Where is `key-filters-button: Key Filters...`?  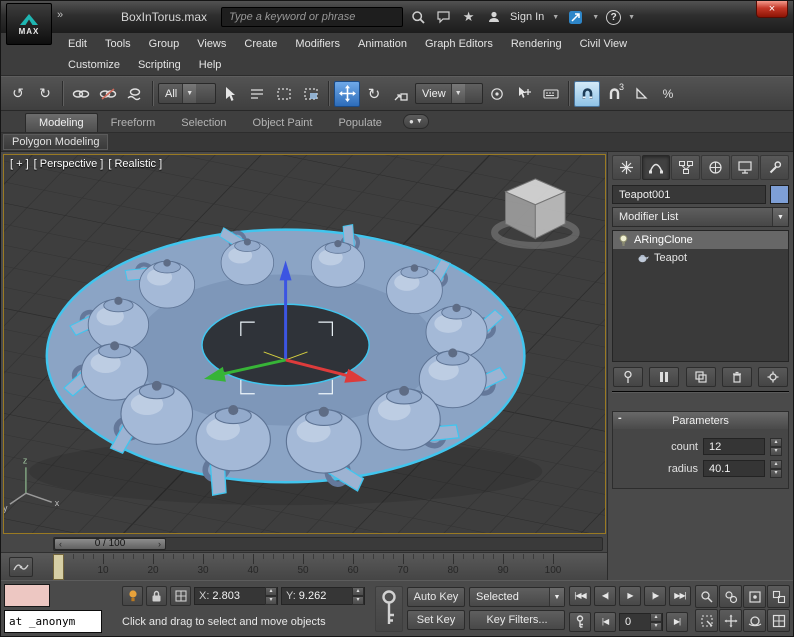
key-filters-button: Key Filters... is located at coordinates (517, 620).